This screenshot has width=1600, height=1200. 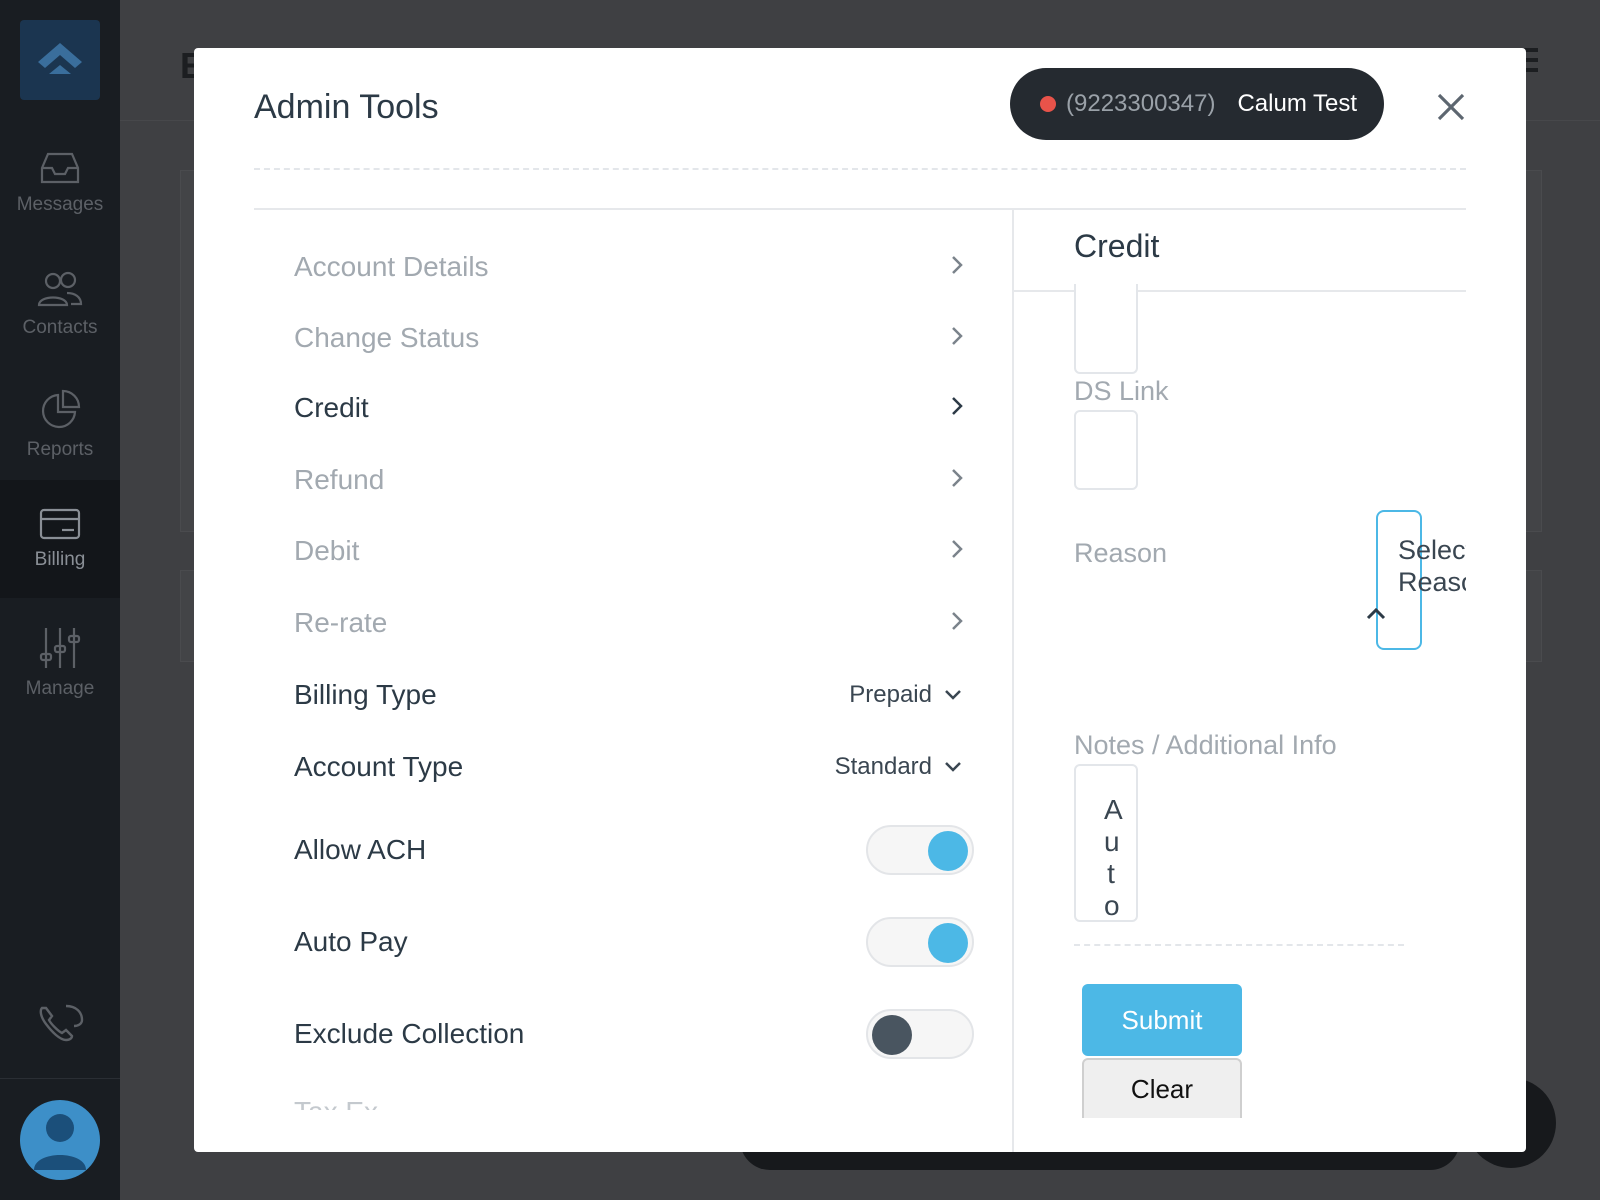 What do you see at coordinates (860, 169) in the screenshot?
I see `header-divider` at bounding box center [860, 169].